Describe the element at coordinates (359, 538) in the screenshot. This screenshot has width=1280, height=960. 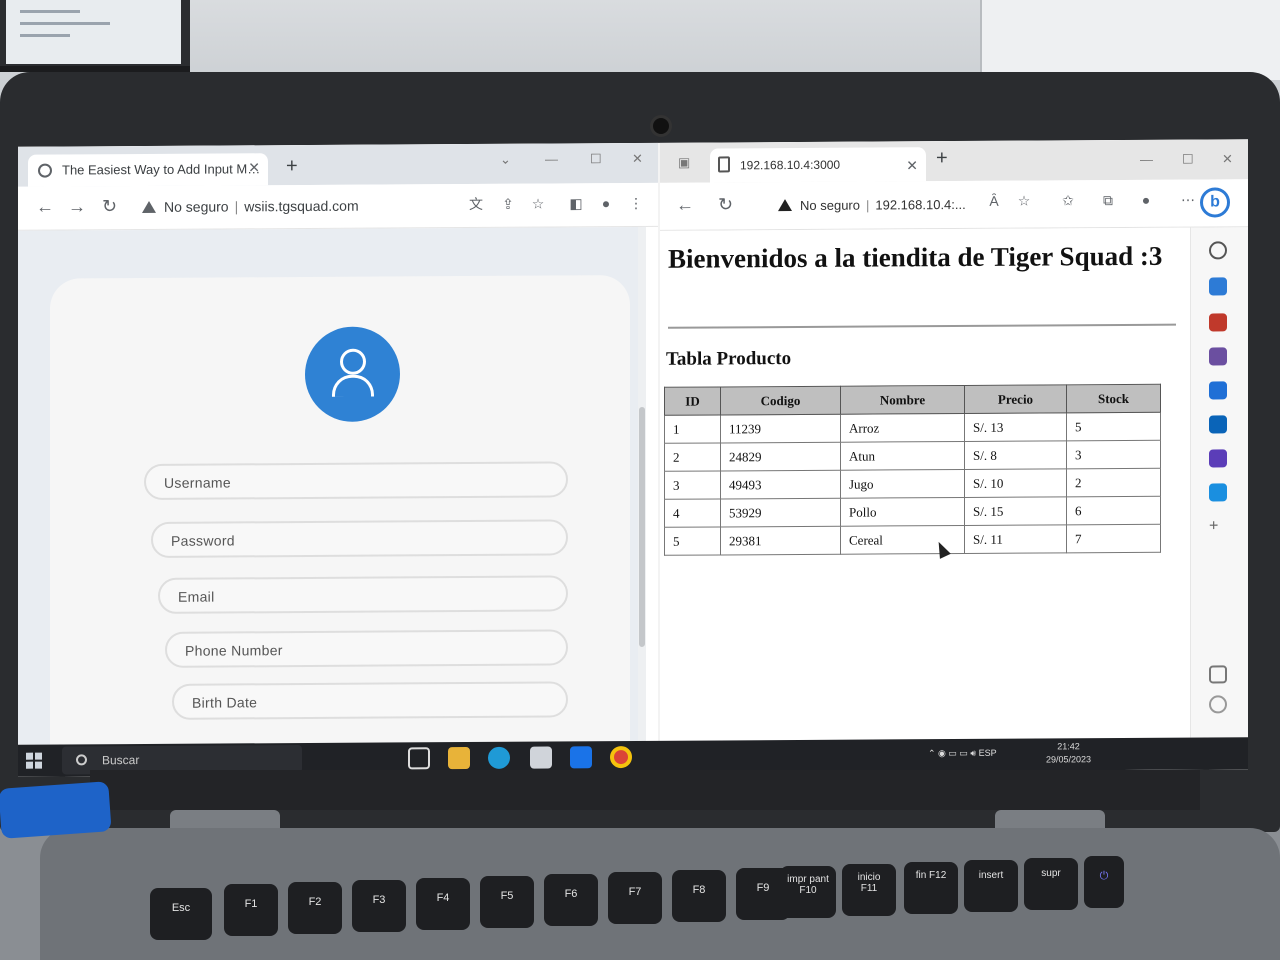
I see `password-field: Password` at that location.